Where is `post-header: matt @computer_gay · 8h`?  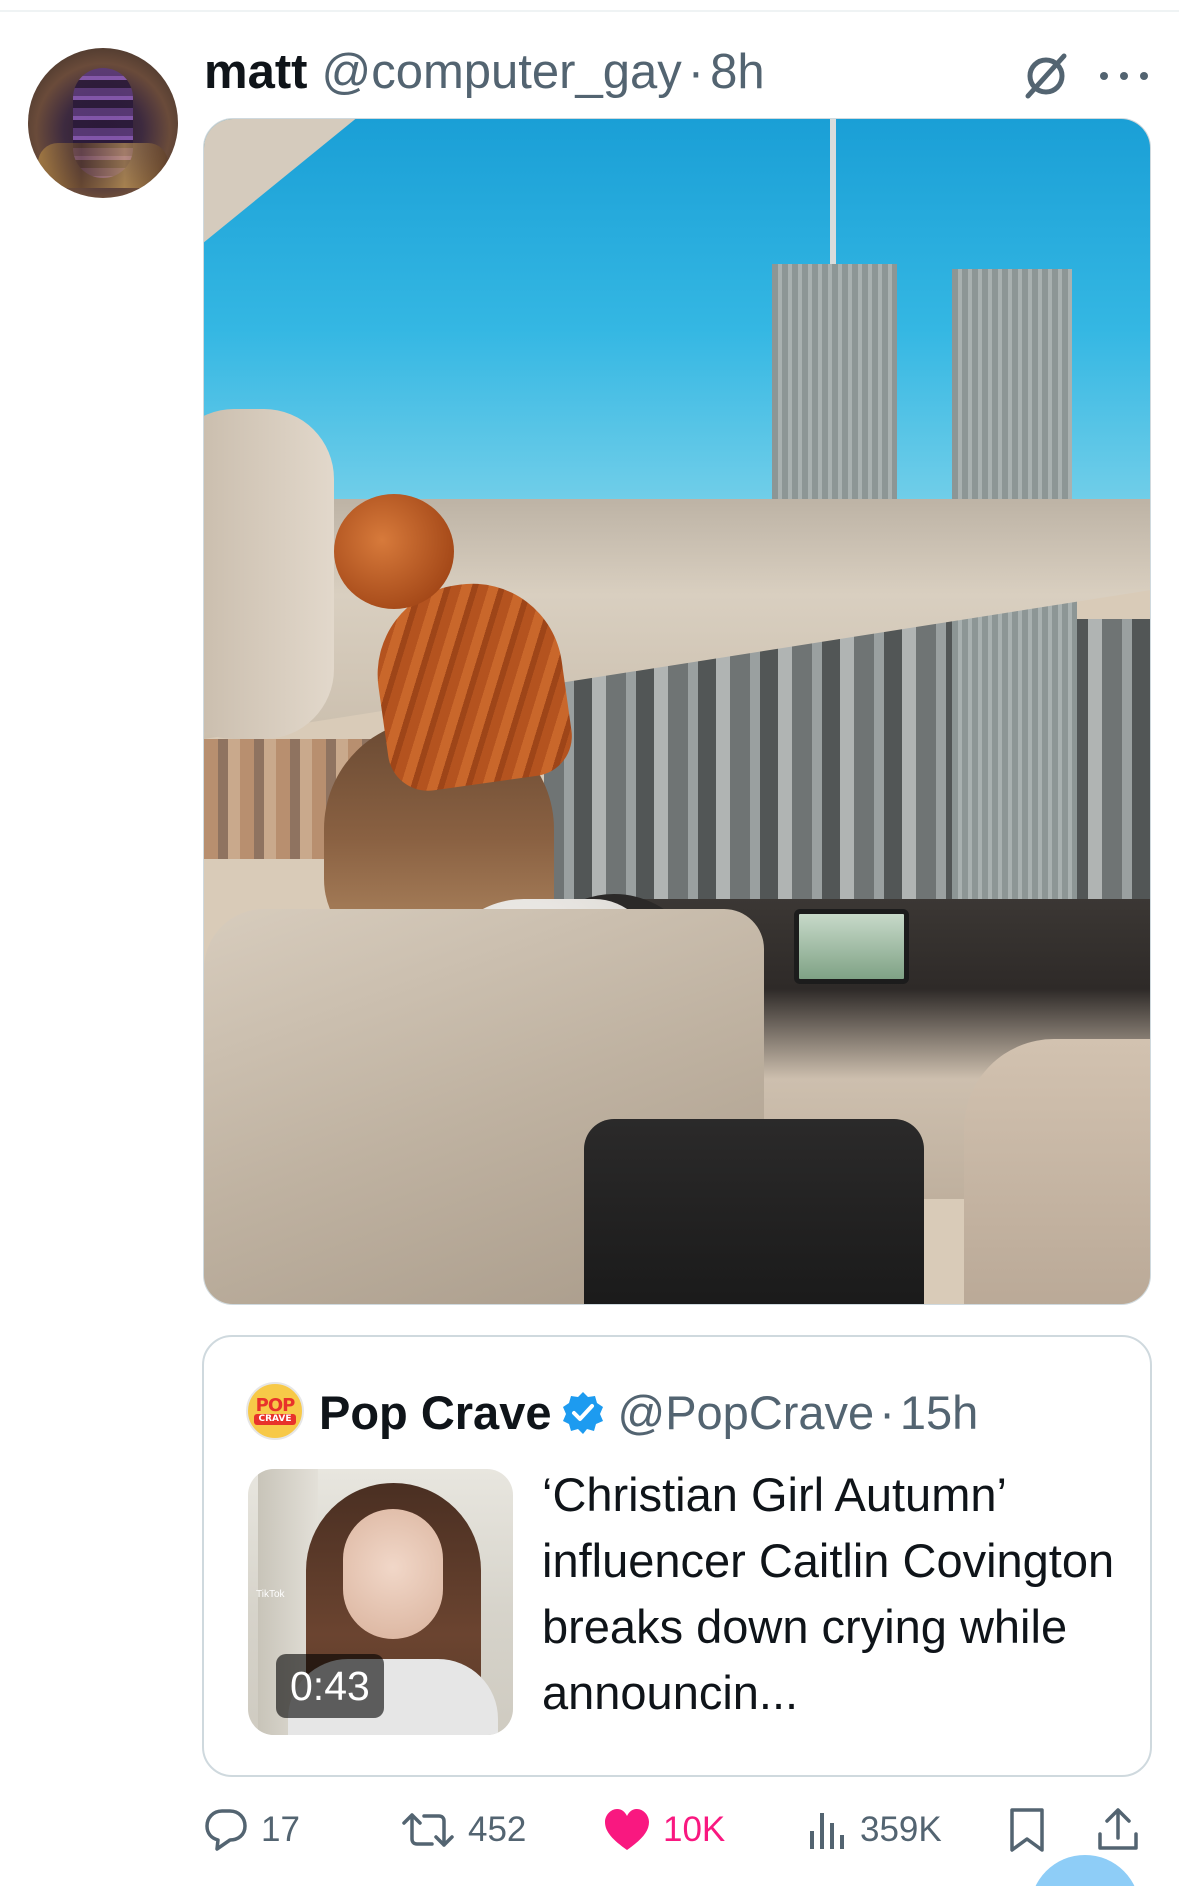
post-header: matt @computer_gay · 8h is located at coordinates (484, 72).